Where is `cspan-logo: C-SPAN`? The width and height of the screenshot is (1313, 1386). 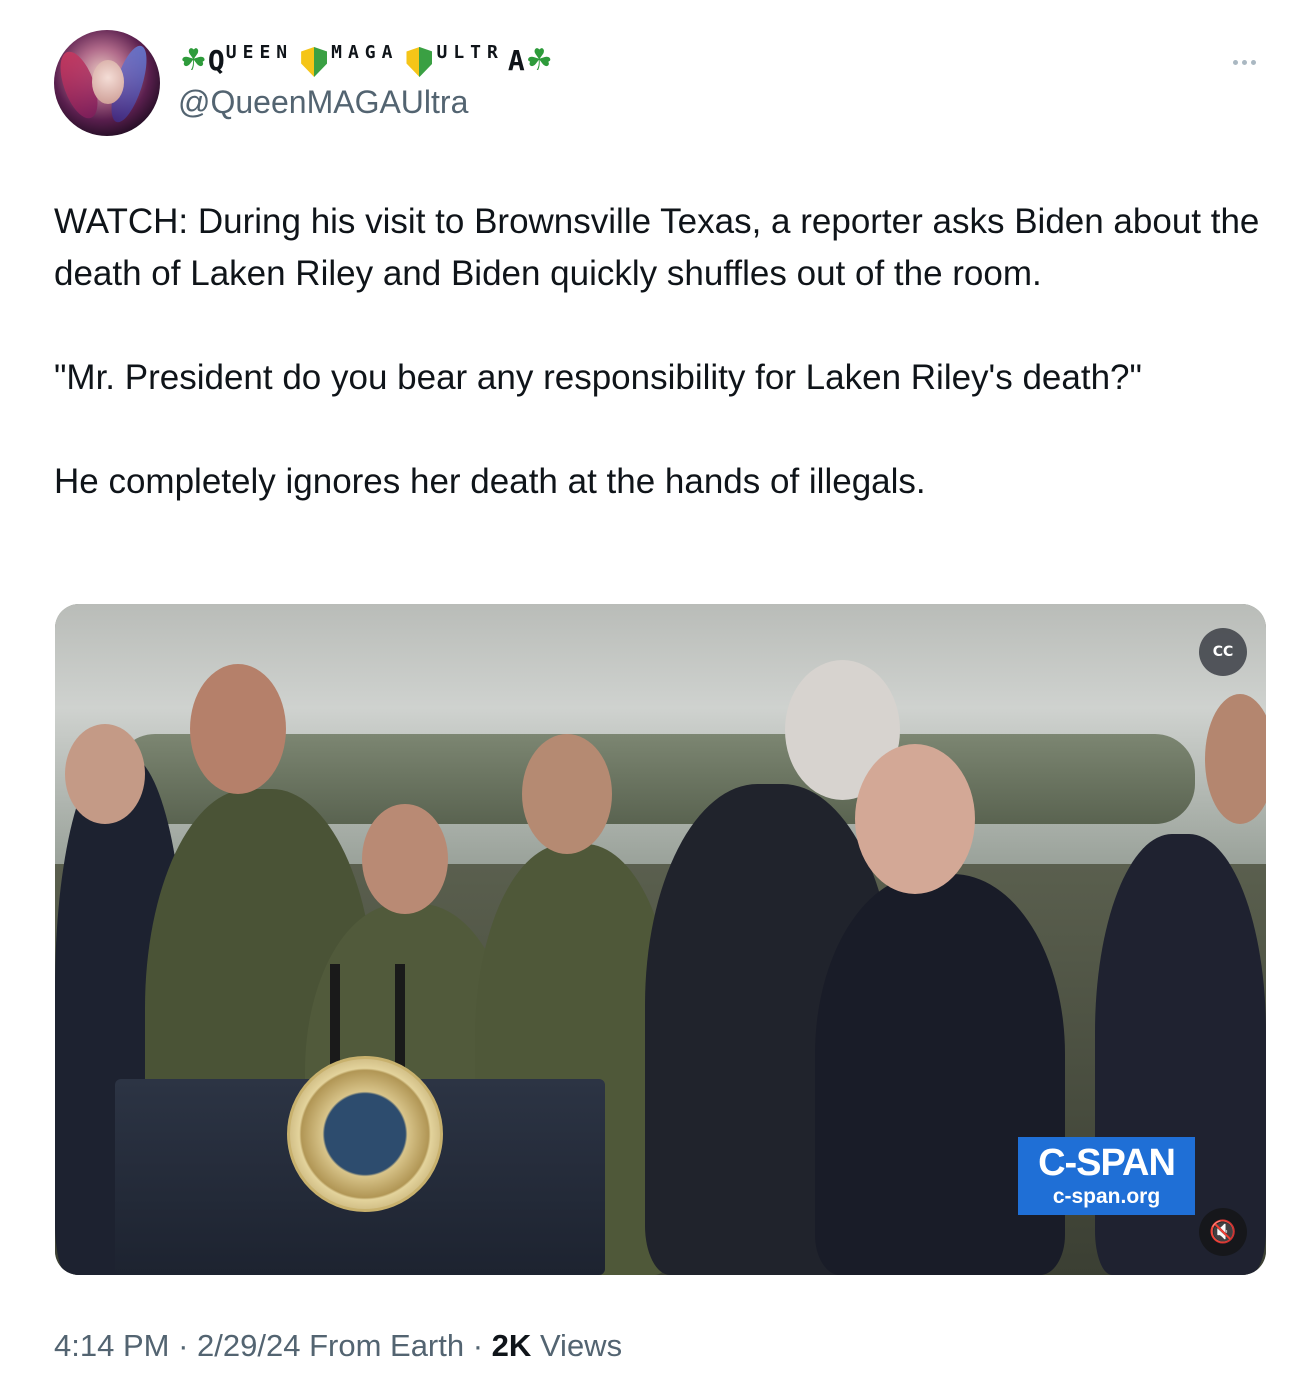
cspan-logo: C-SPAN is located at coordinates (1107, 1163).